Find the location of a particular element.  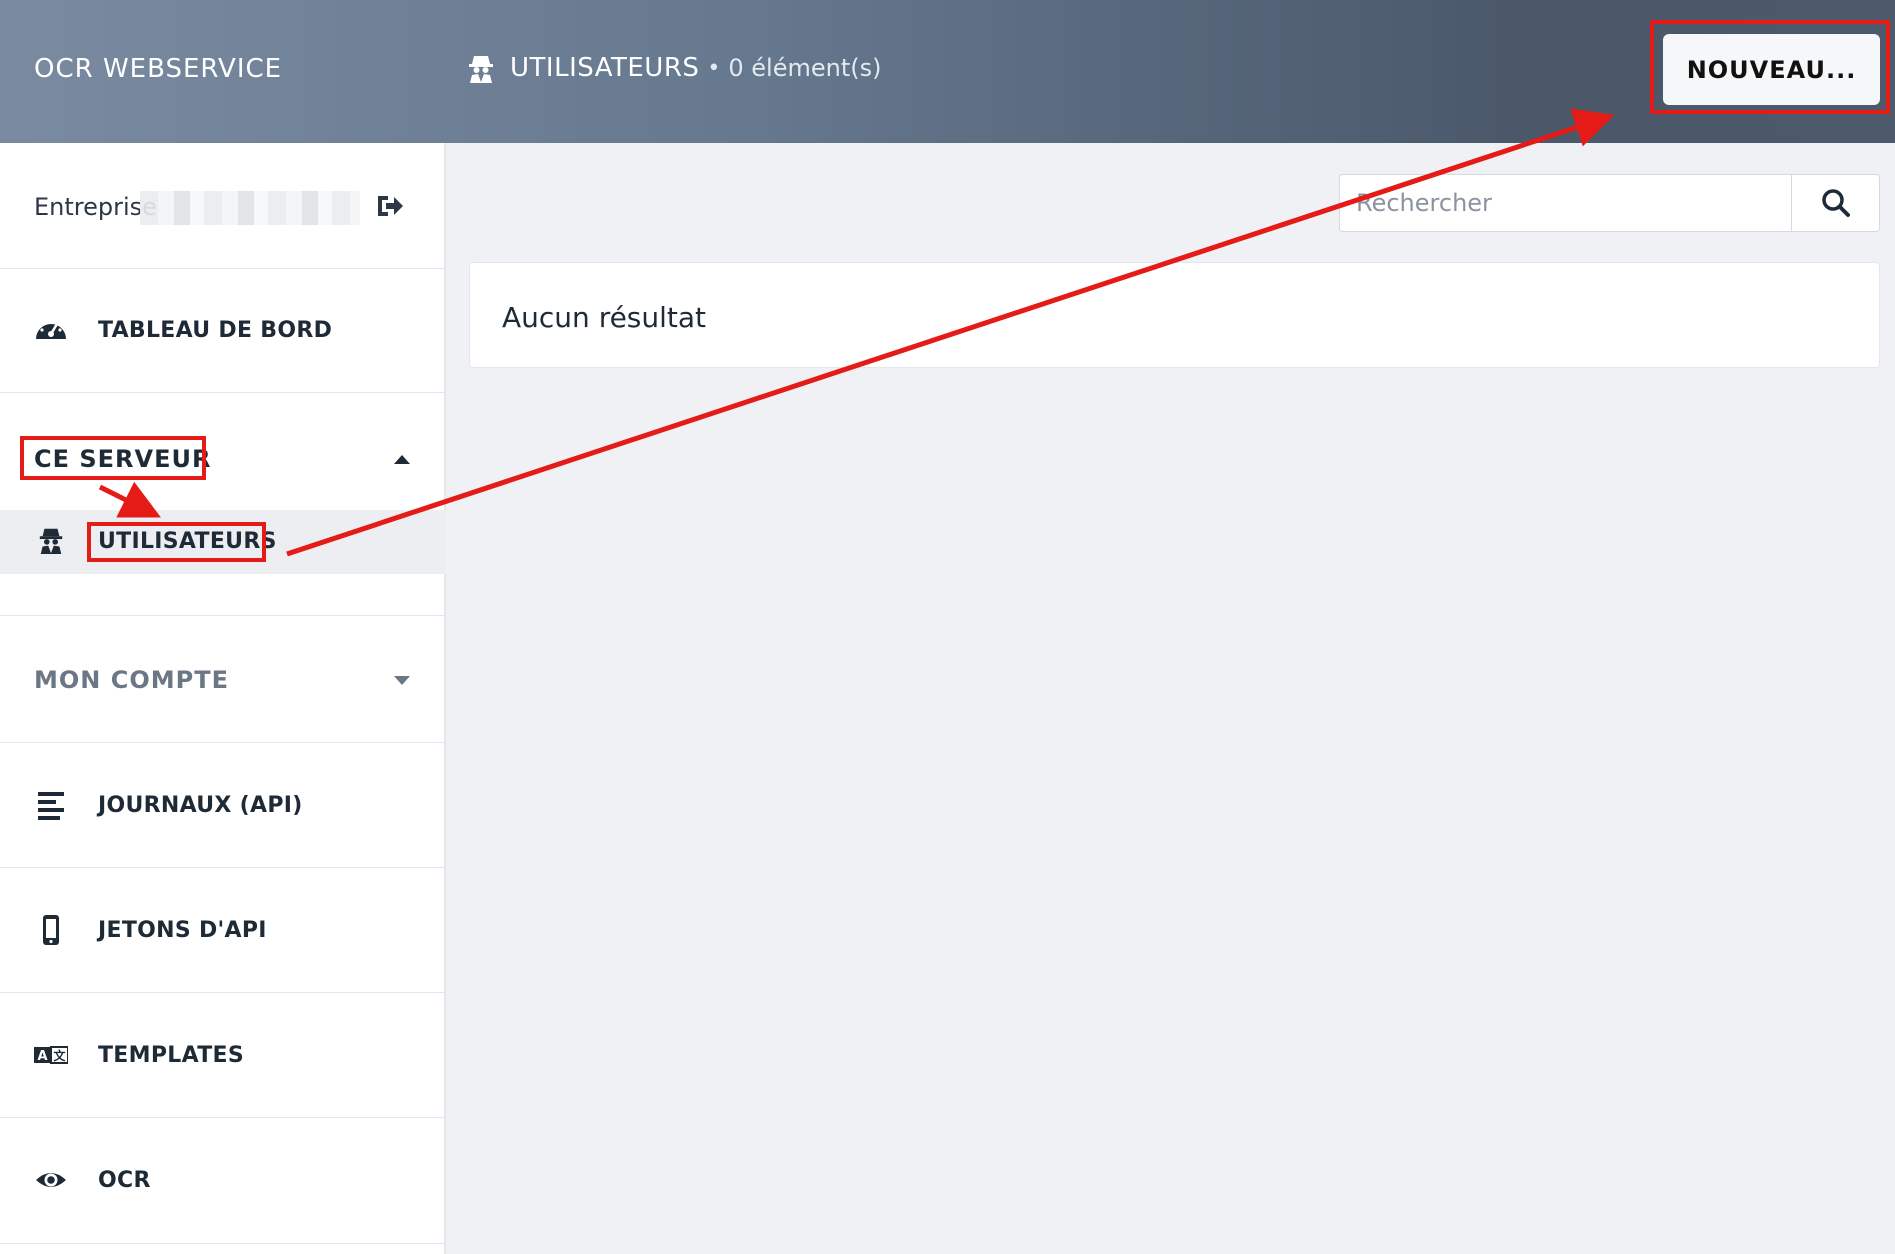

eye-icon is located at coordinates (51, 1180).